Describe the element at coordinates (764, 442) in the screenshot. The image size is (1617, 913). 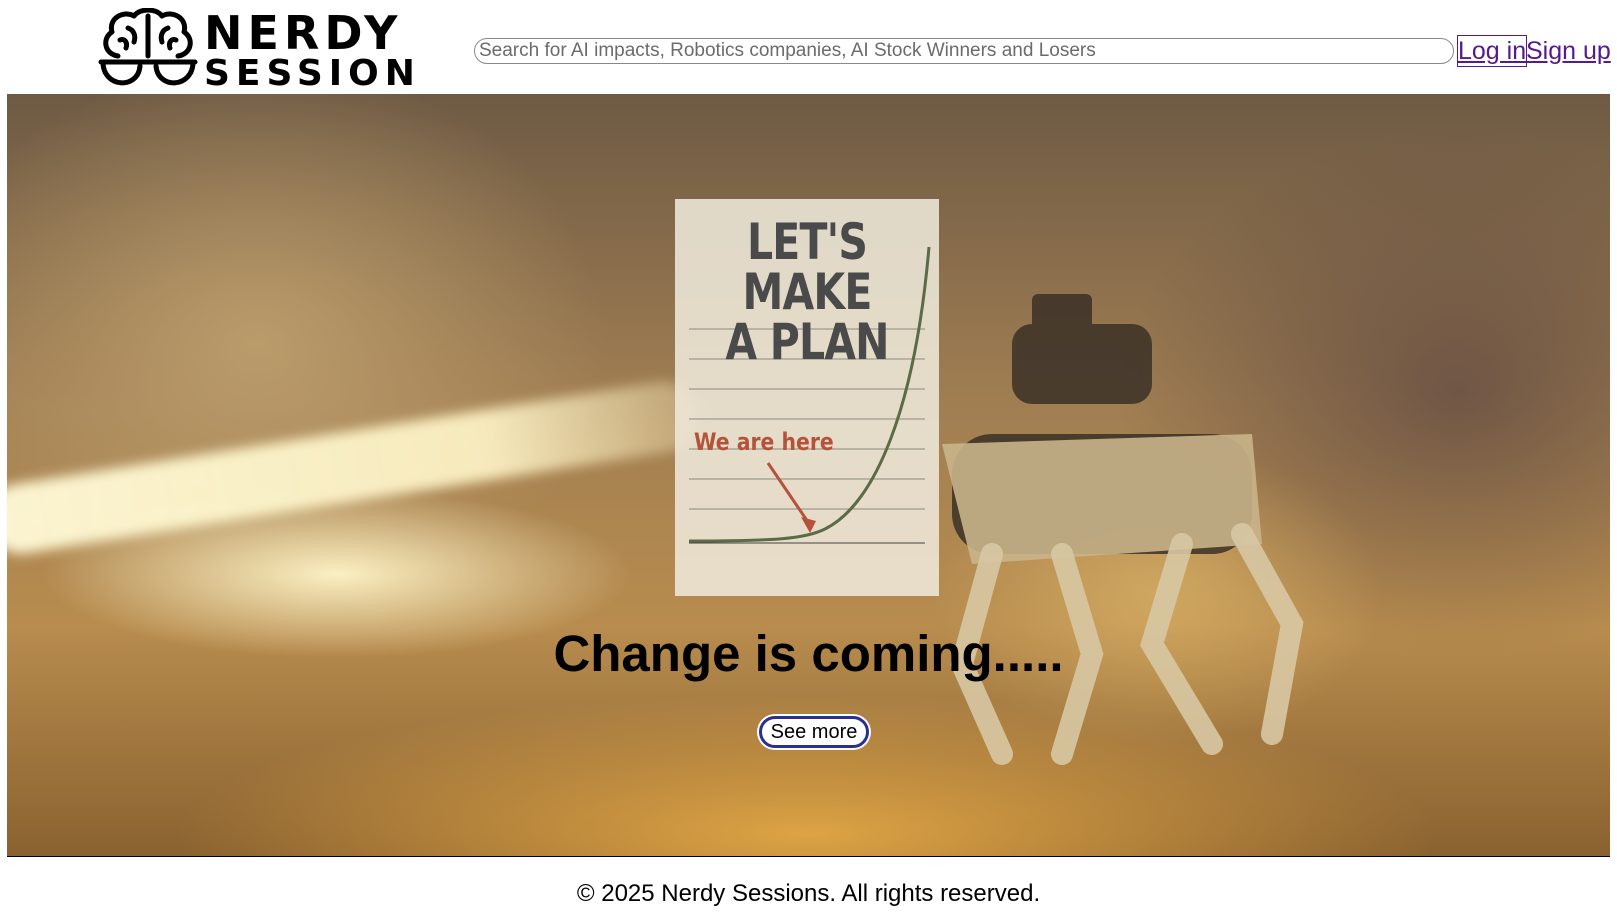
I see `poster-label: We are here` at that location.